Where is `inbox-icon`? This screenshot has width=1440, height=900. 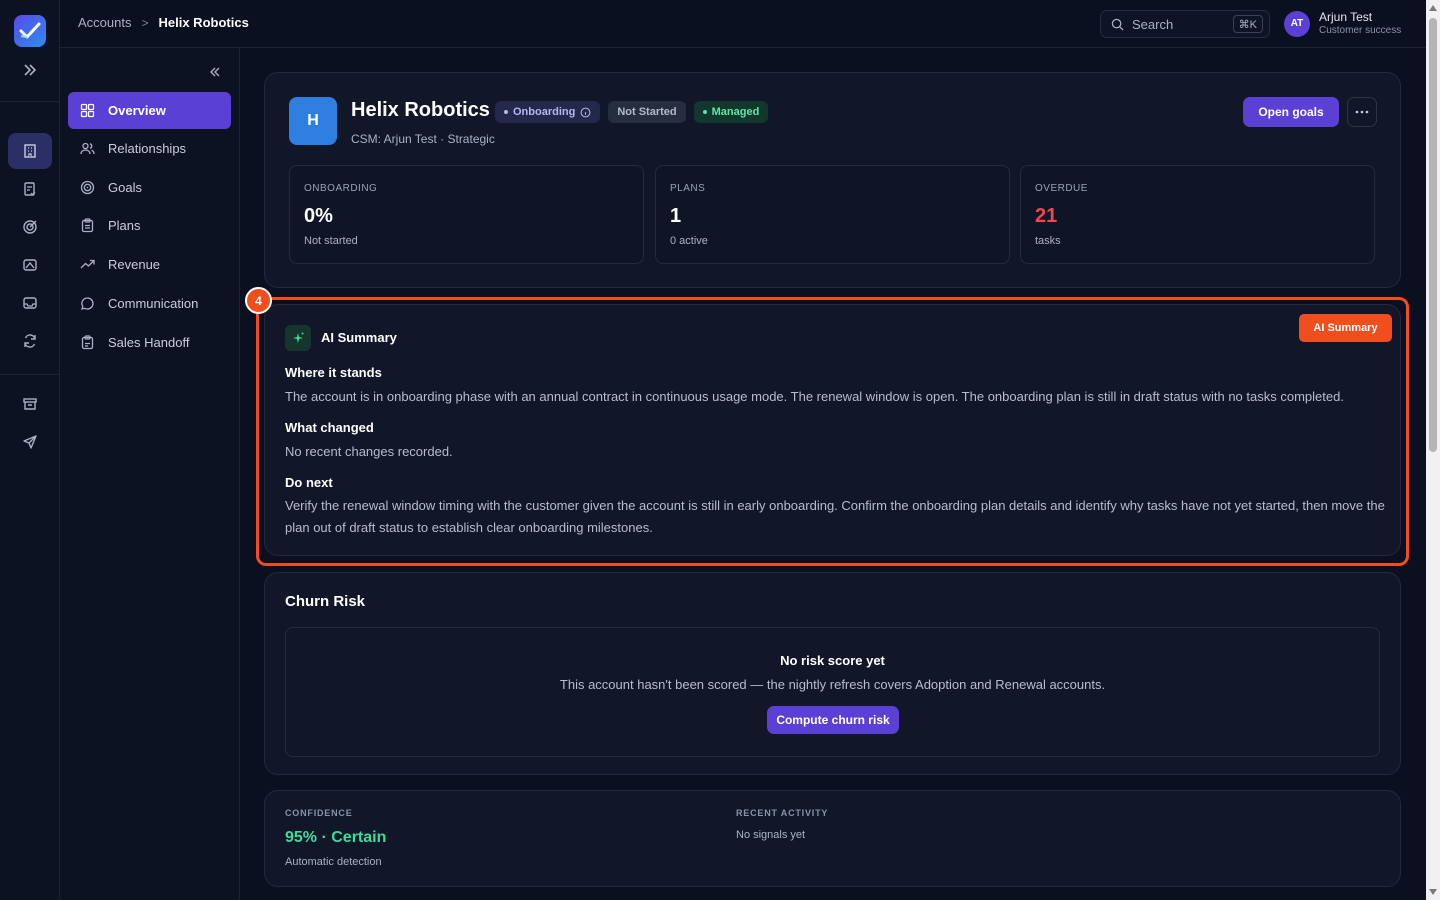
inbox-icon is located at coordinates (30, 303).